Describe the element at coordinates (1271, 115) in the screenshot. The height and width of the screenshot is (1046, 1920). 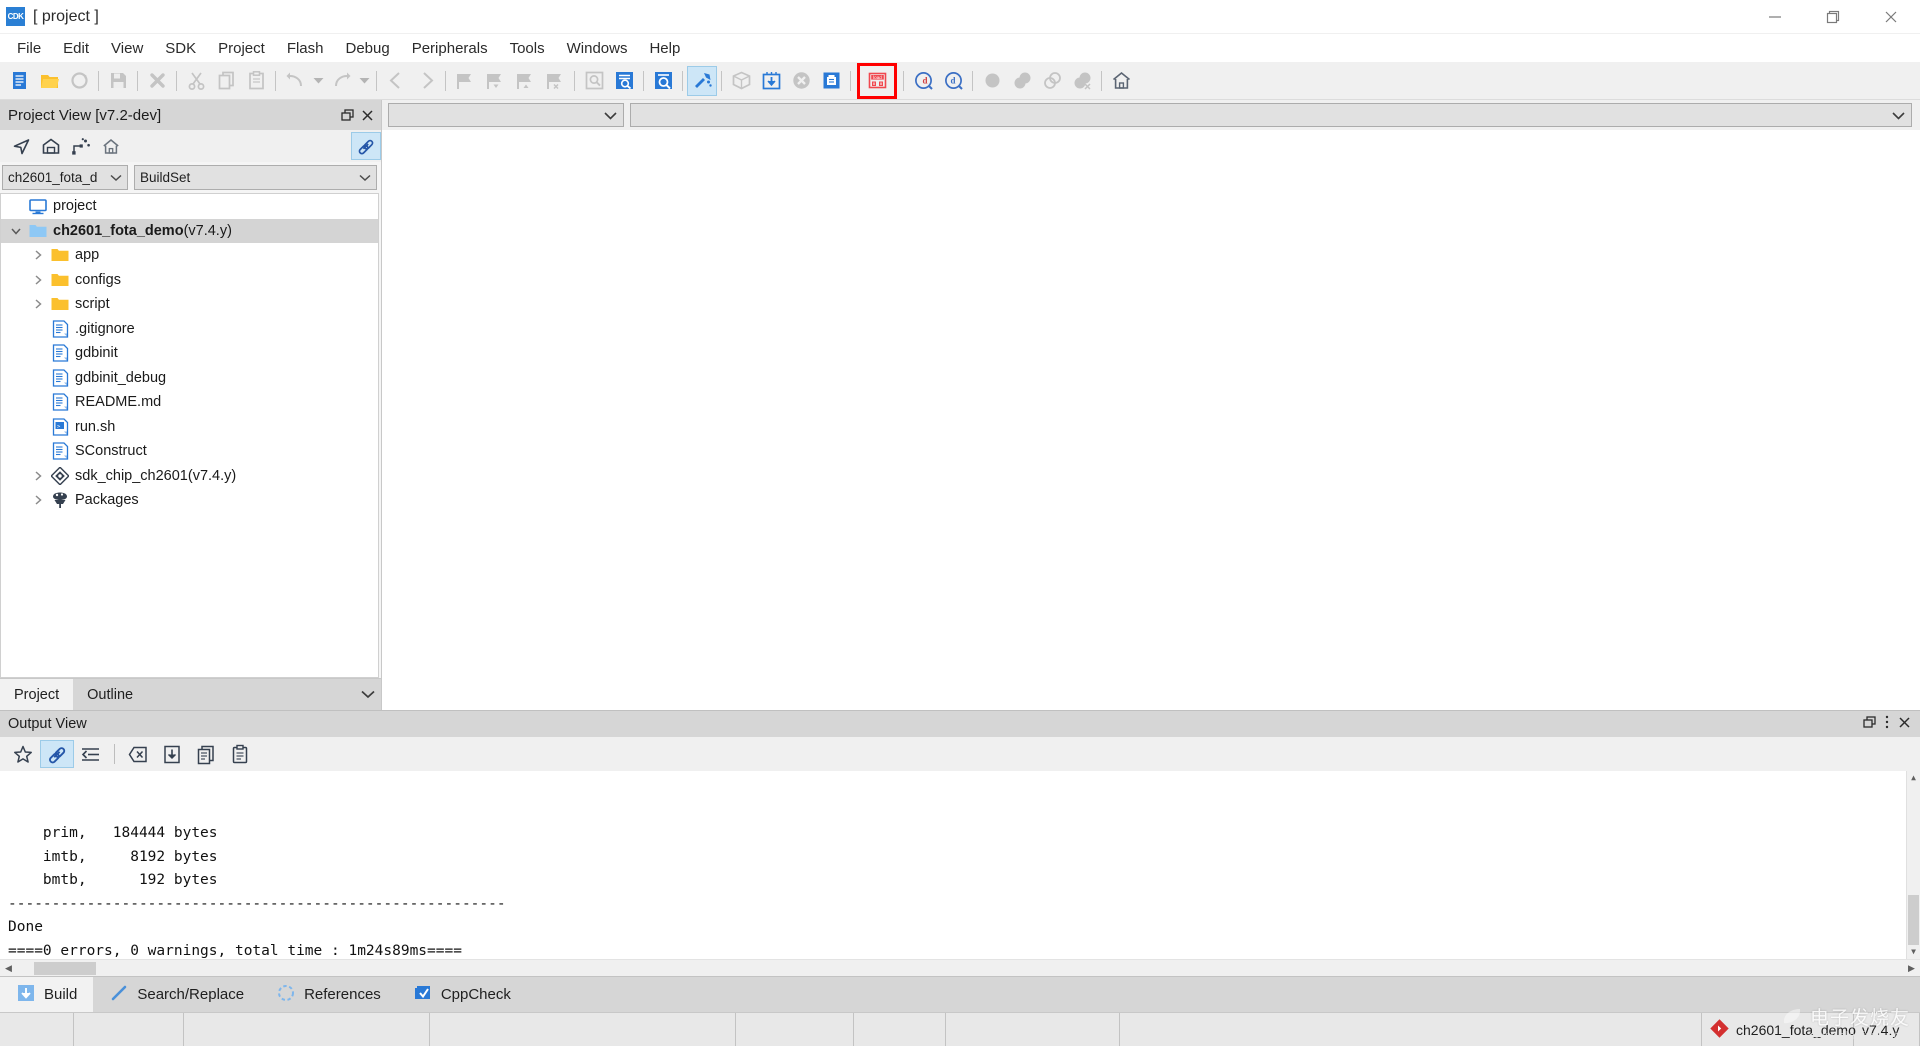
I see `symbol-combo` at that location.